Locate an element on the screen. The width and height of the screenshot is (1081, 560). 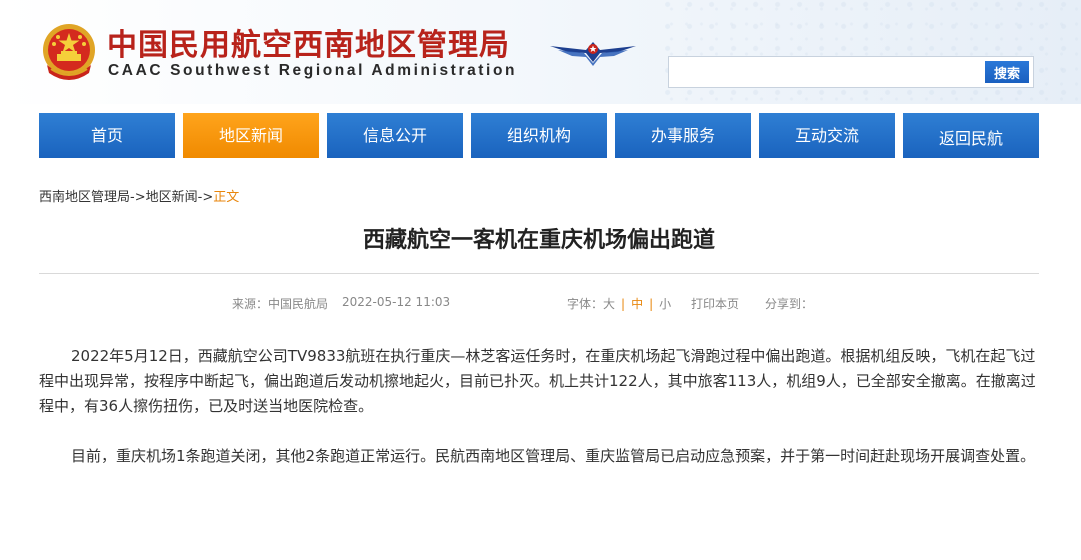
print-page-link: 打印本页 is located at coordinates (715, 303).